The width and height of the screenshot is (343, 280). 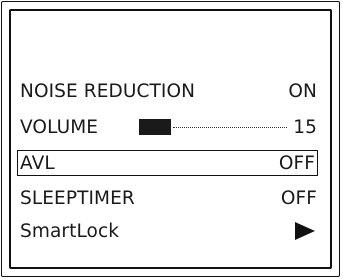 I want to click on noise-reduction-label: NOISE REDUCTION, so click(x=108, y=91).